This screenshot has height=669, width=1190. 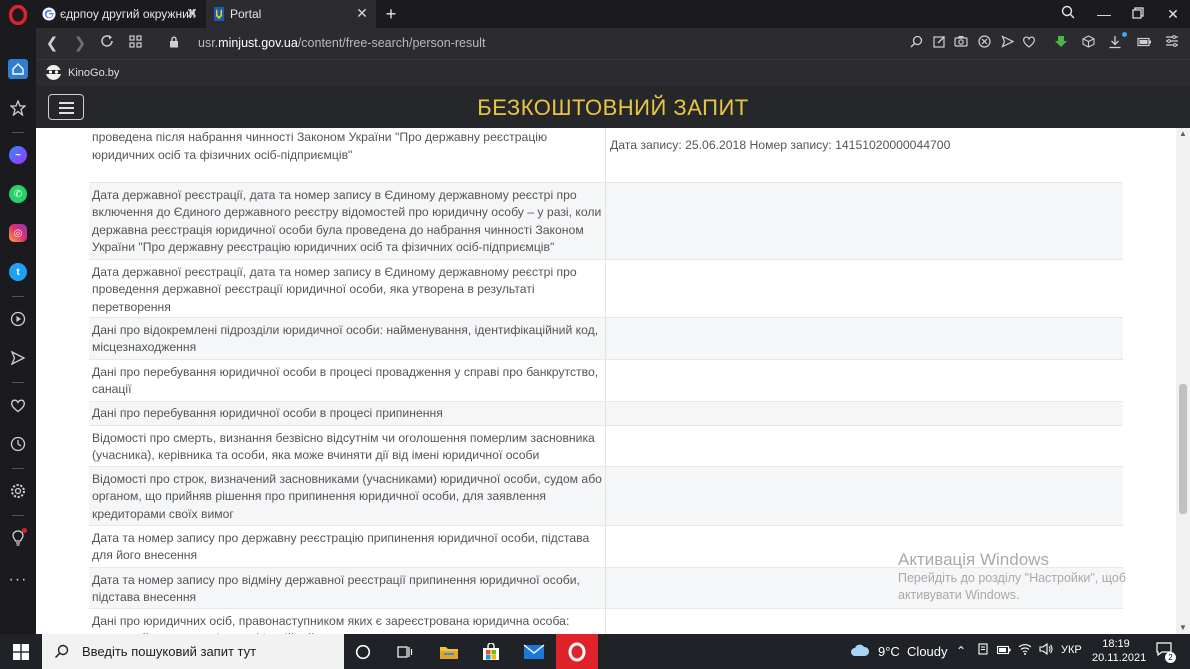 What do you see at coordinates (18, 155) in the screenshot?
I see `messenger-icon: ~` at bounding box center [18, 155].